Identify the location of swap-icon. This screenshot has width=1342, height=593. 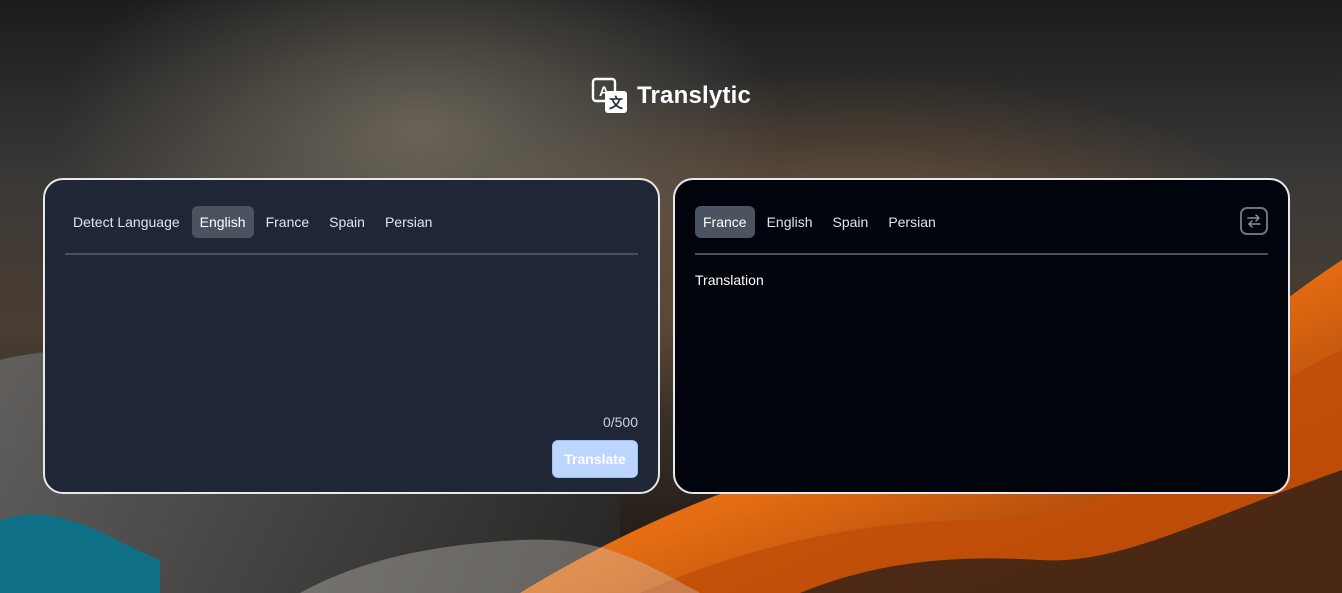
(1254, 221).